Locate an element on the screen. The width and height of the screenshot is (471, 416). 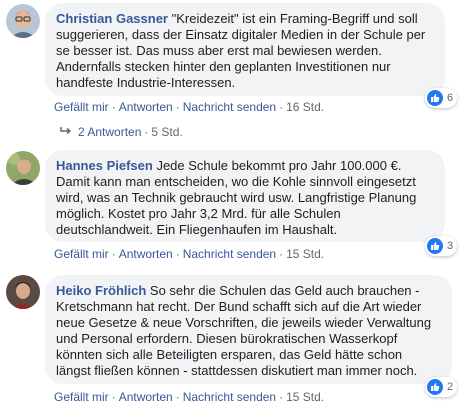
like-count: 2 is located at coordinates (450, 387).